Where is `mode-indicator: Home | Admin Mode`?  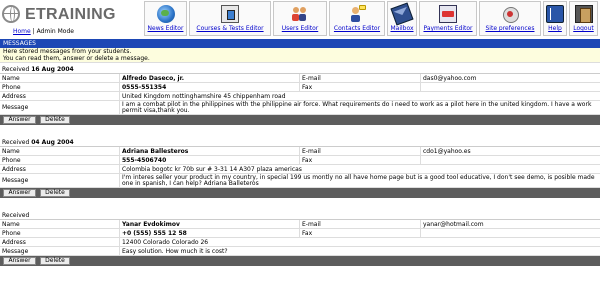
mode-indicator: Home | Admin Mode is located at coordinates (43, 31).